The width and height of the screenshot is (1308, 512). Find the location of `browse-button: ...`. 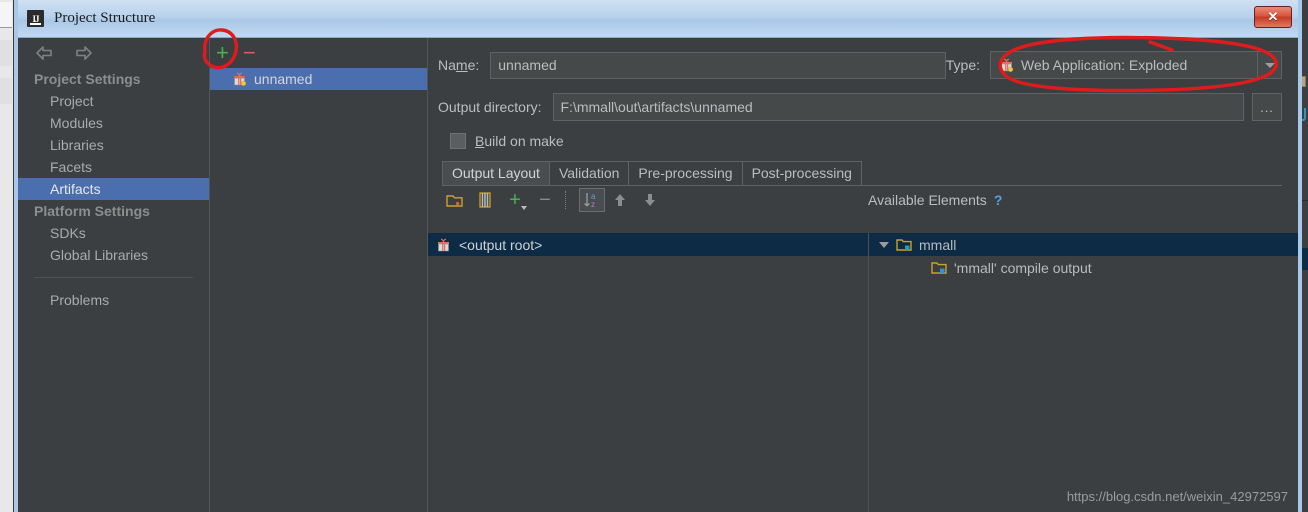

browse-button: ... is located at coordinates (1267, 107).